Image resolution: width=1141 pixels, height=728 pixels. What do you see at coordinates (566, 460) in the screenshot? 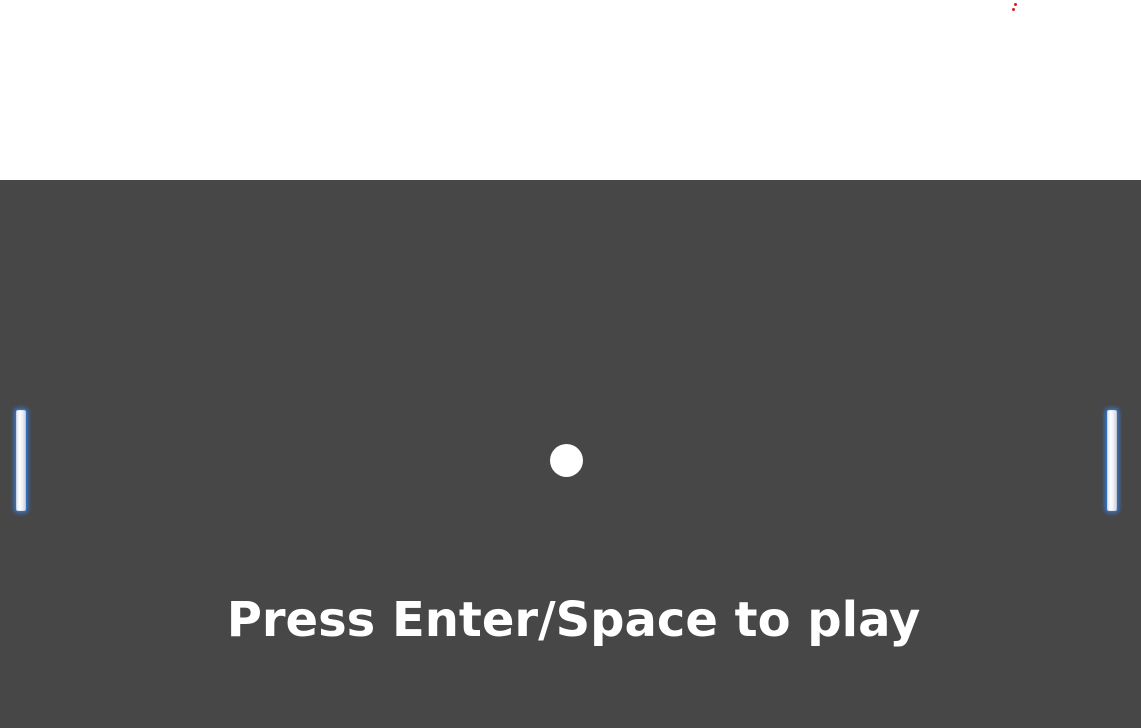
I see `ball` at bounding box center [566, 460].